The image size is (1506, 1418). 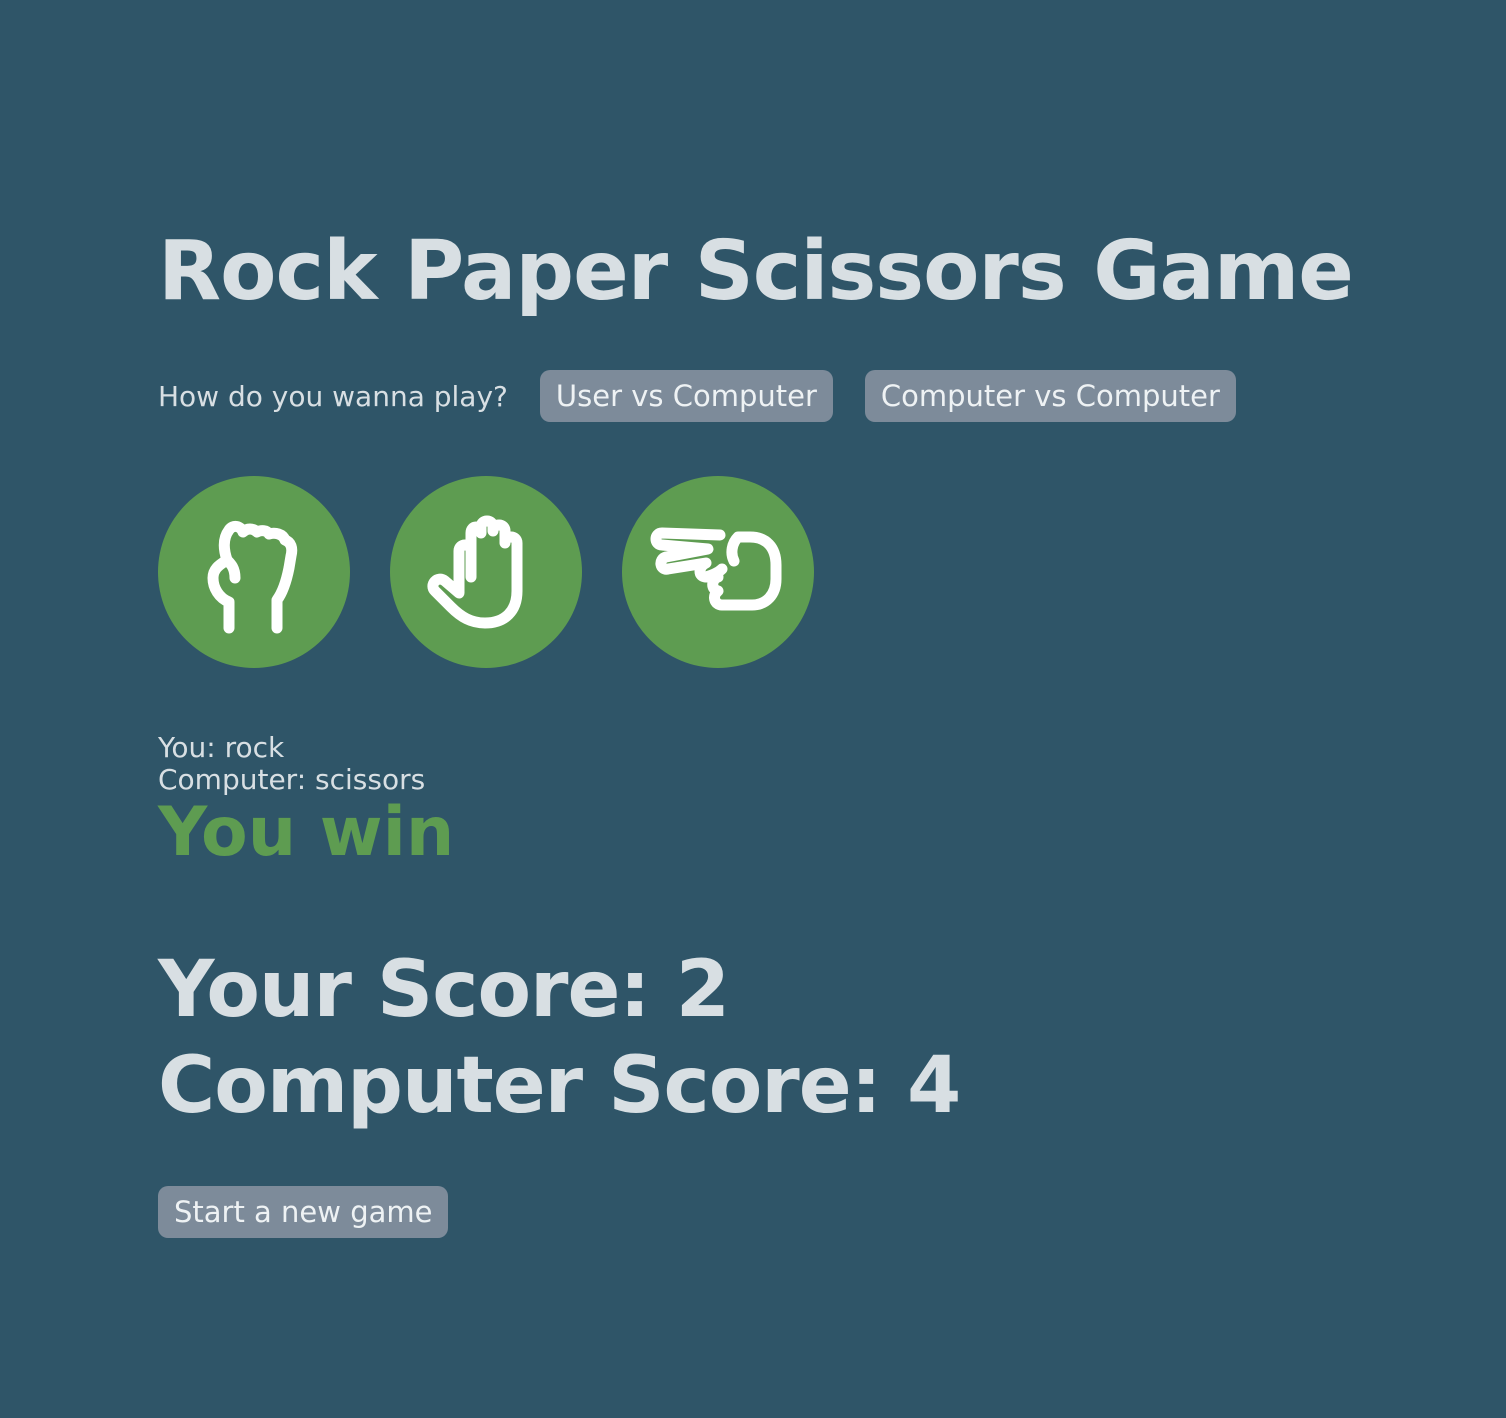 I want to click on user-vs-computer-button: User vs Computer, so click(x=686, y=396).